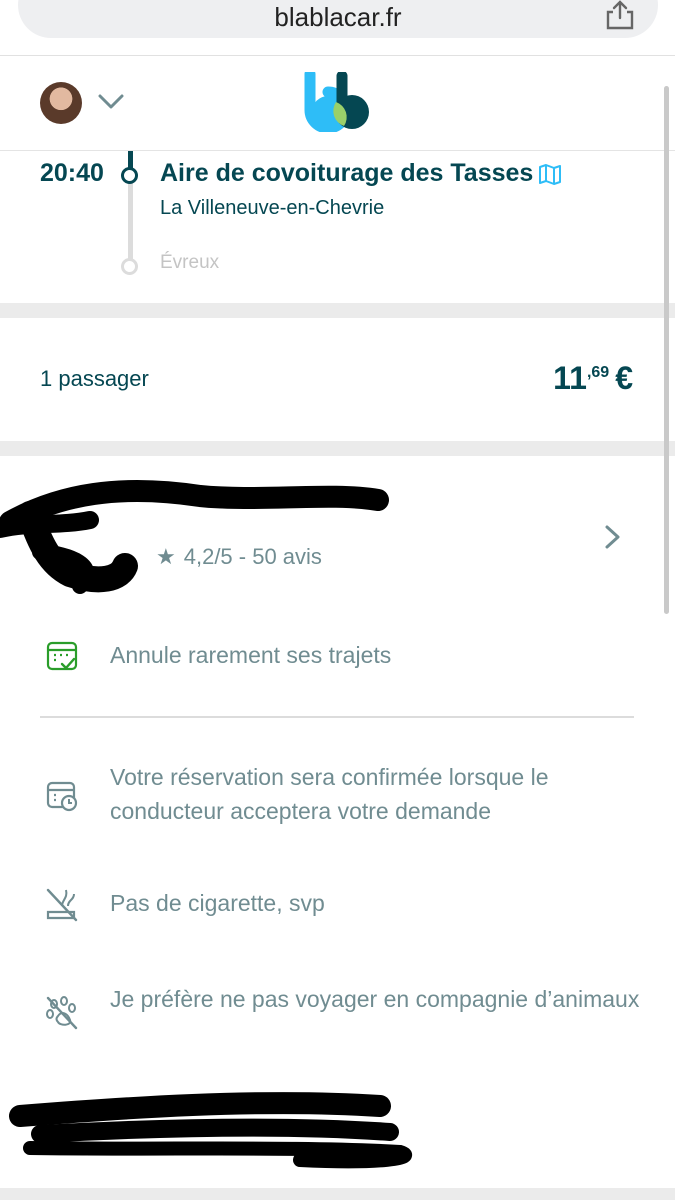  Describe the element at coordinates (570, 378) in the screenshot. I see `price-integer: 11` at that location.